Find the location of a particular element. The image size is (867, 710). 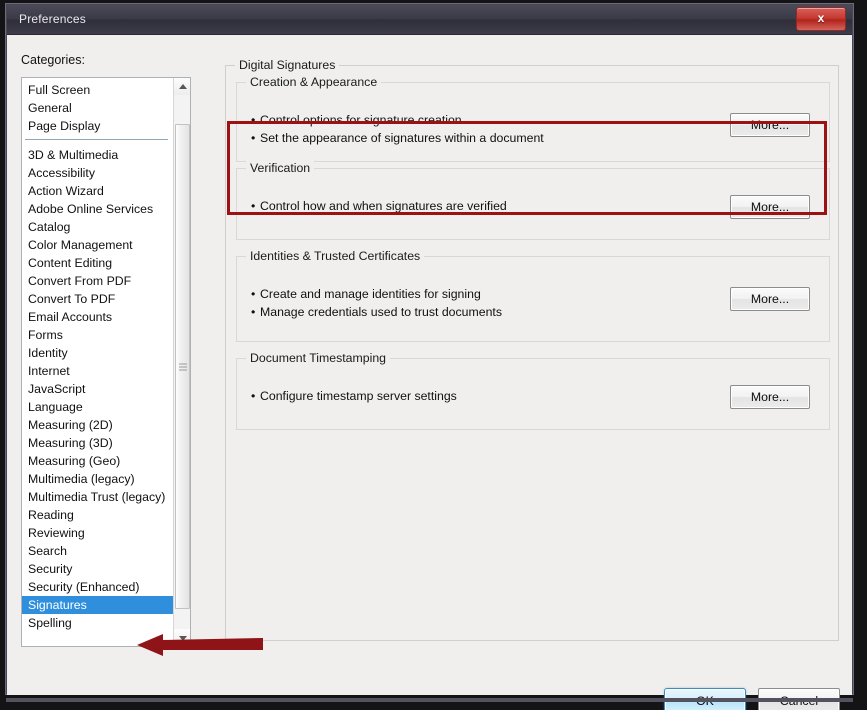

category-item: Full Screen is located at coordinates (98, 90).